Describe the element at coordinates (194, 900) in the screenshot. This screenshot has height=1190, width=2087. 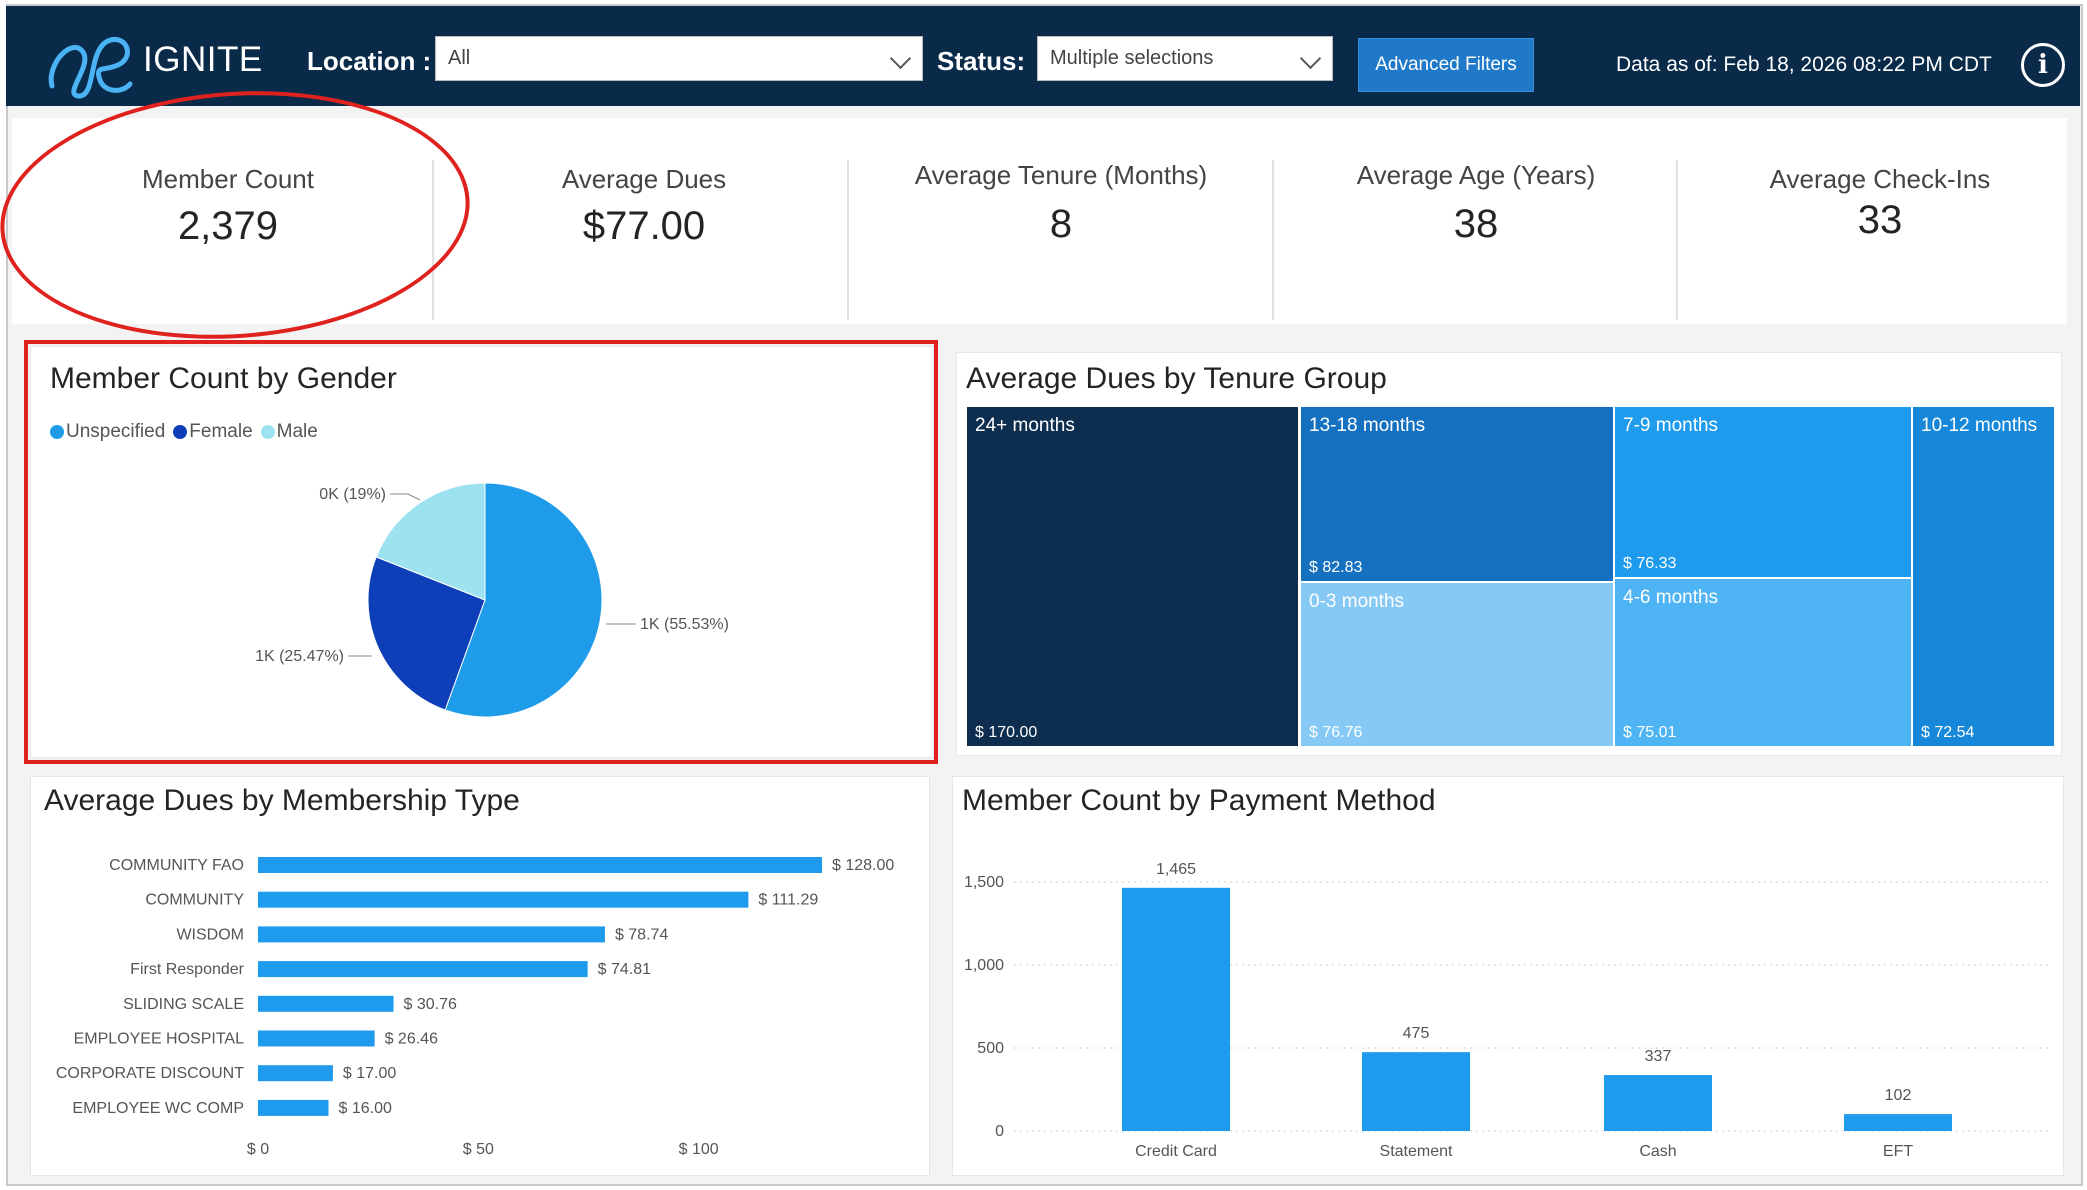
I see `bar-category-label: COMMUNITY` at that location.